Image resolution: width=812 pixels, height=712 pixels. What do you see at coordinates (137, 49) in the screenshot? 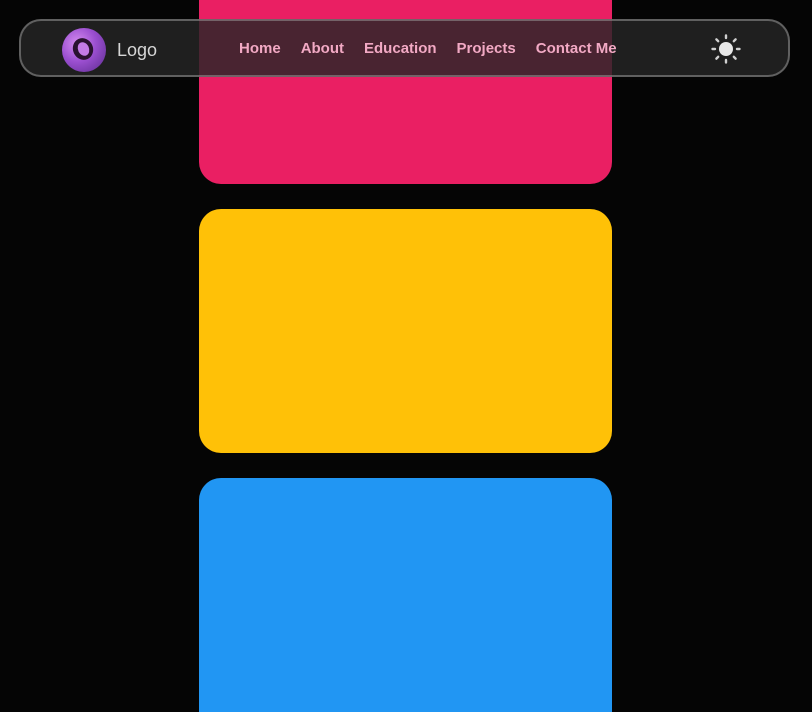
I see `logo-text: Logo` at bounding box center [137, 49].